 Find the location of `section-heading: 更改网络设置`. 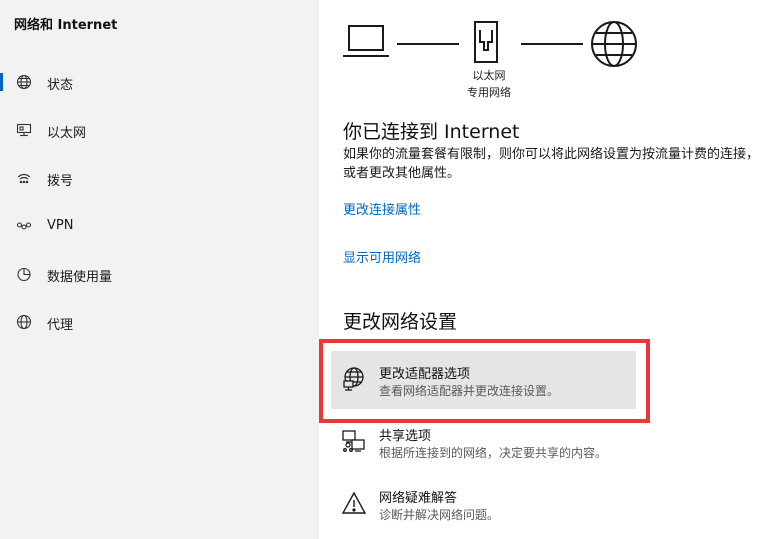

section-heading: 更改网络设置 is located at coordinates (400, 322).